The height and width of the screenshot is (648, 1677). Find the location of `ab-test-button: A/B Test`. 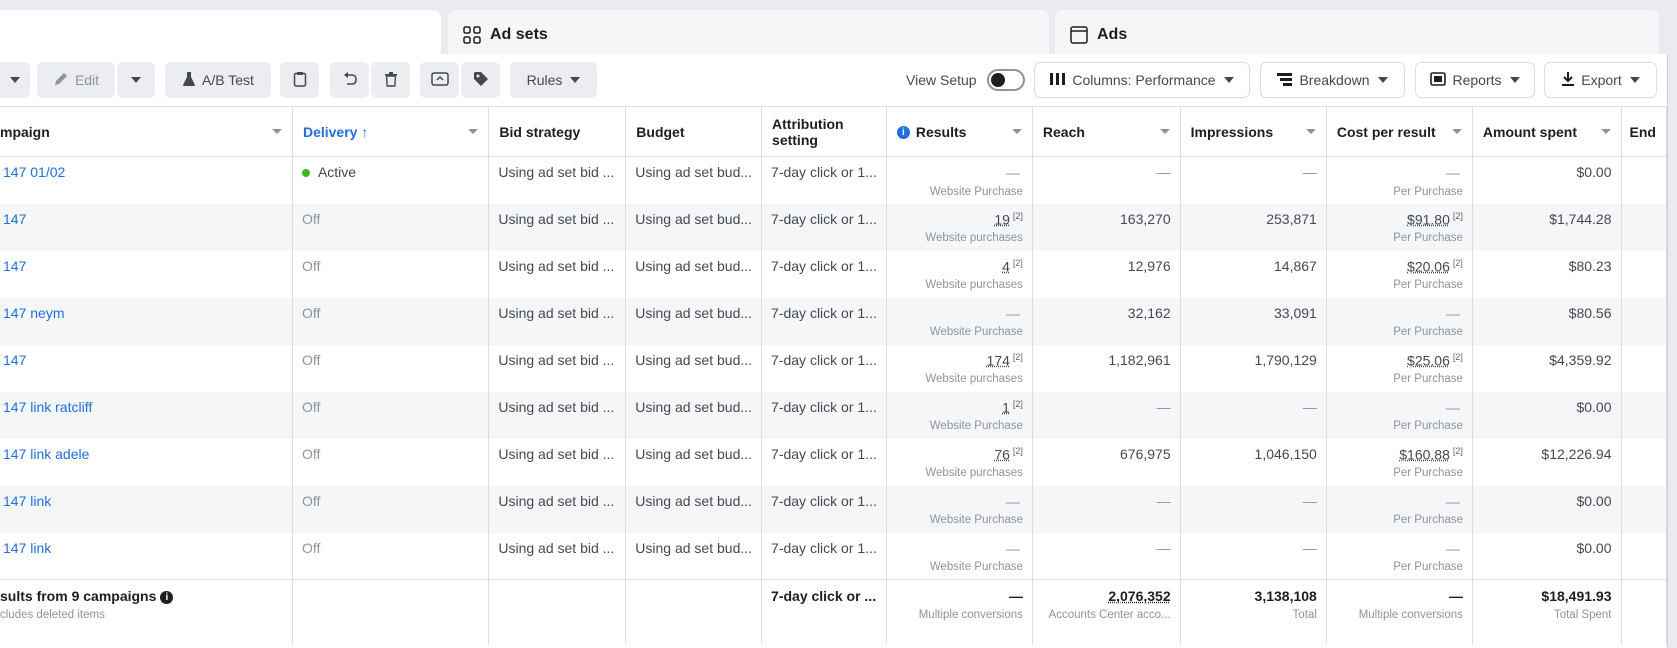

ab-test-button: A/B Test is located at coordinates (218, 80).